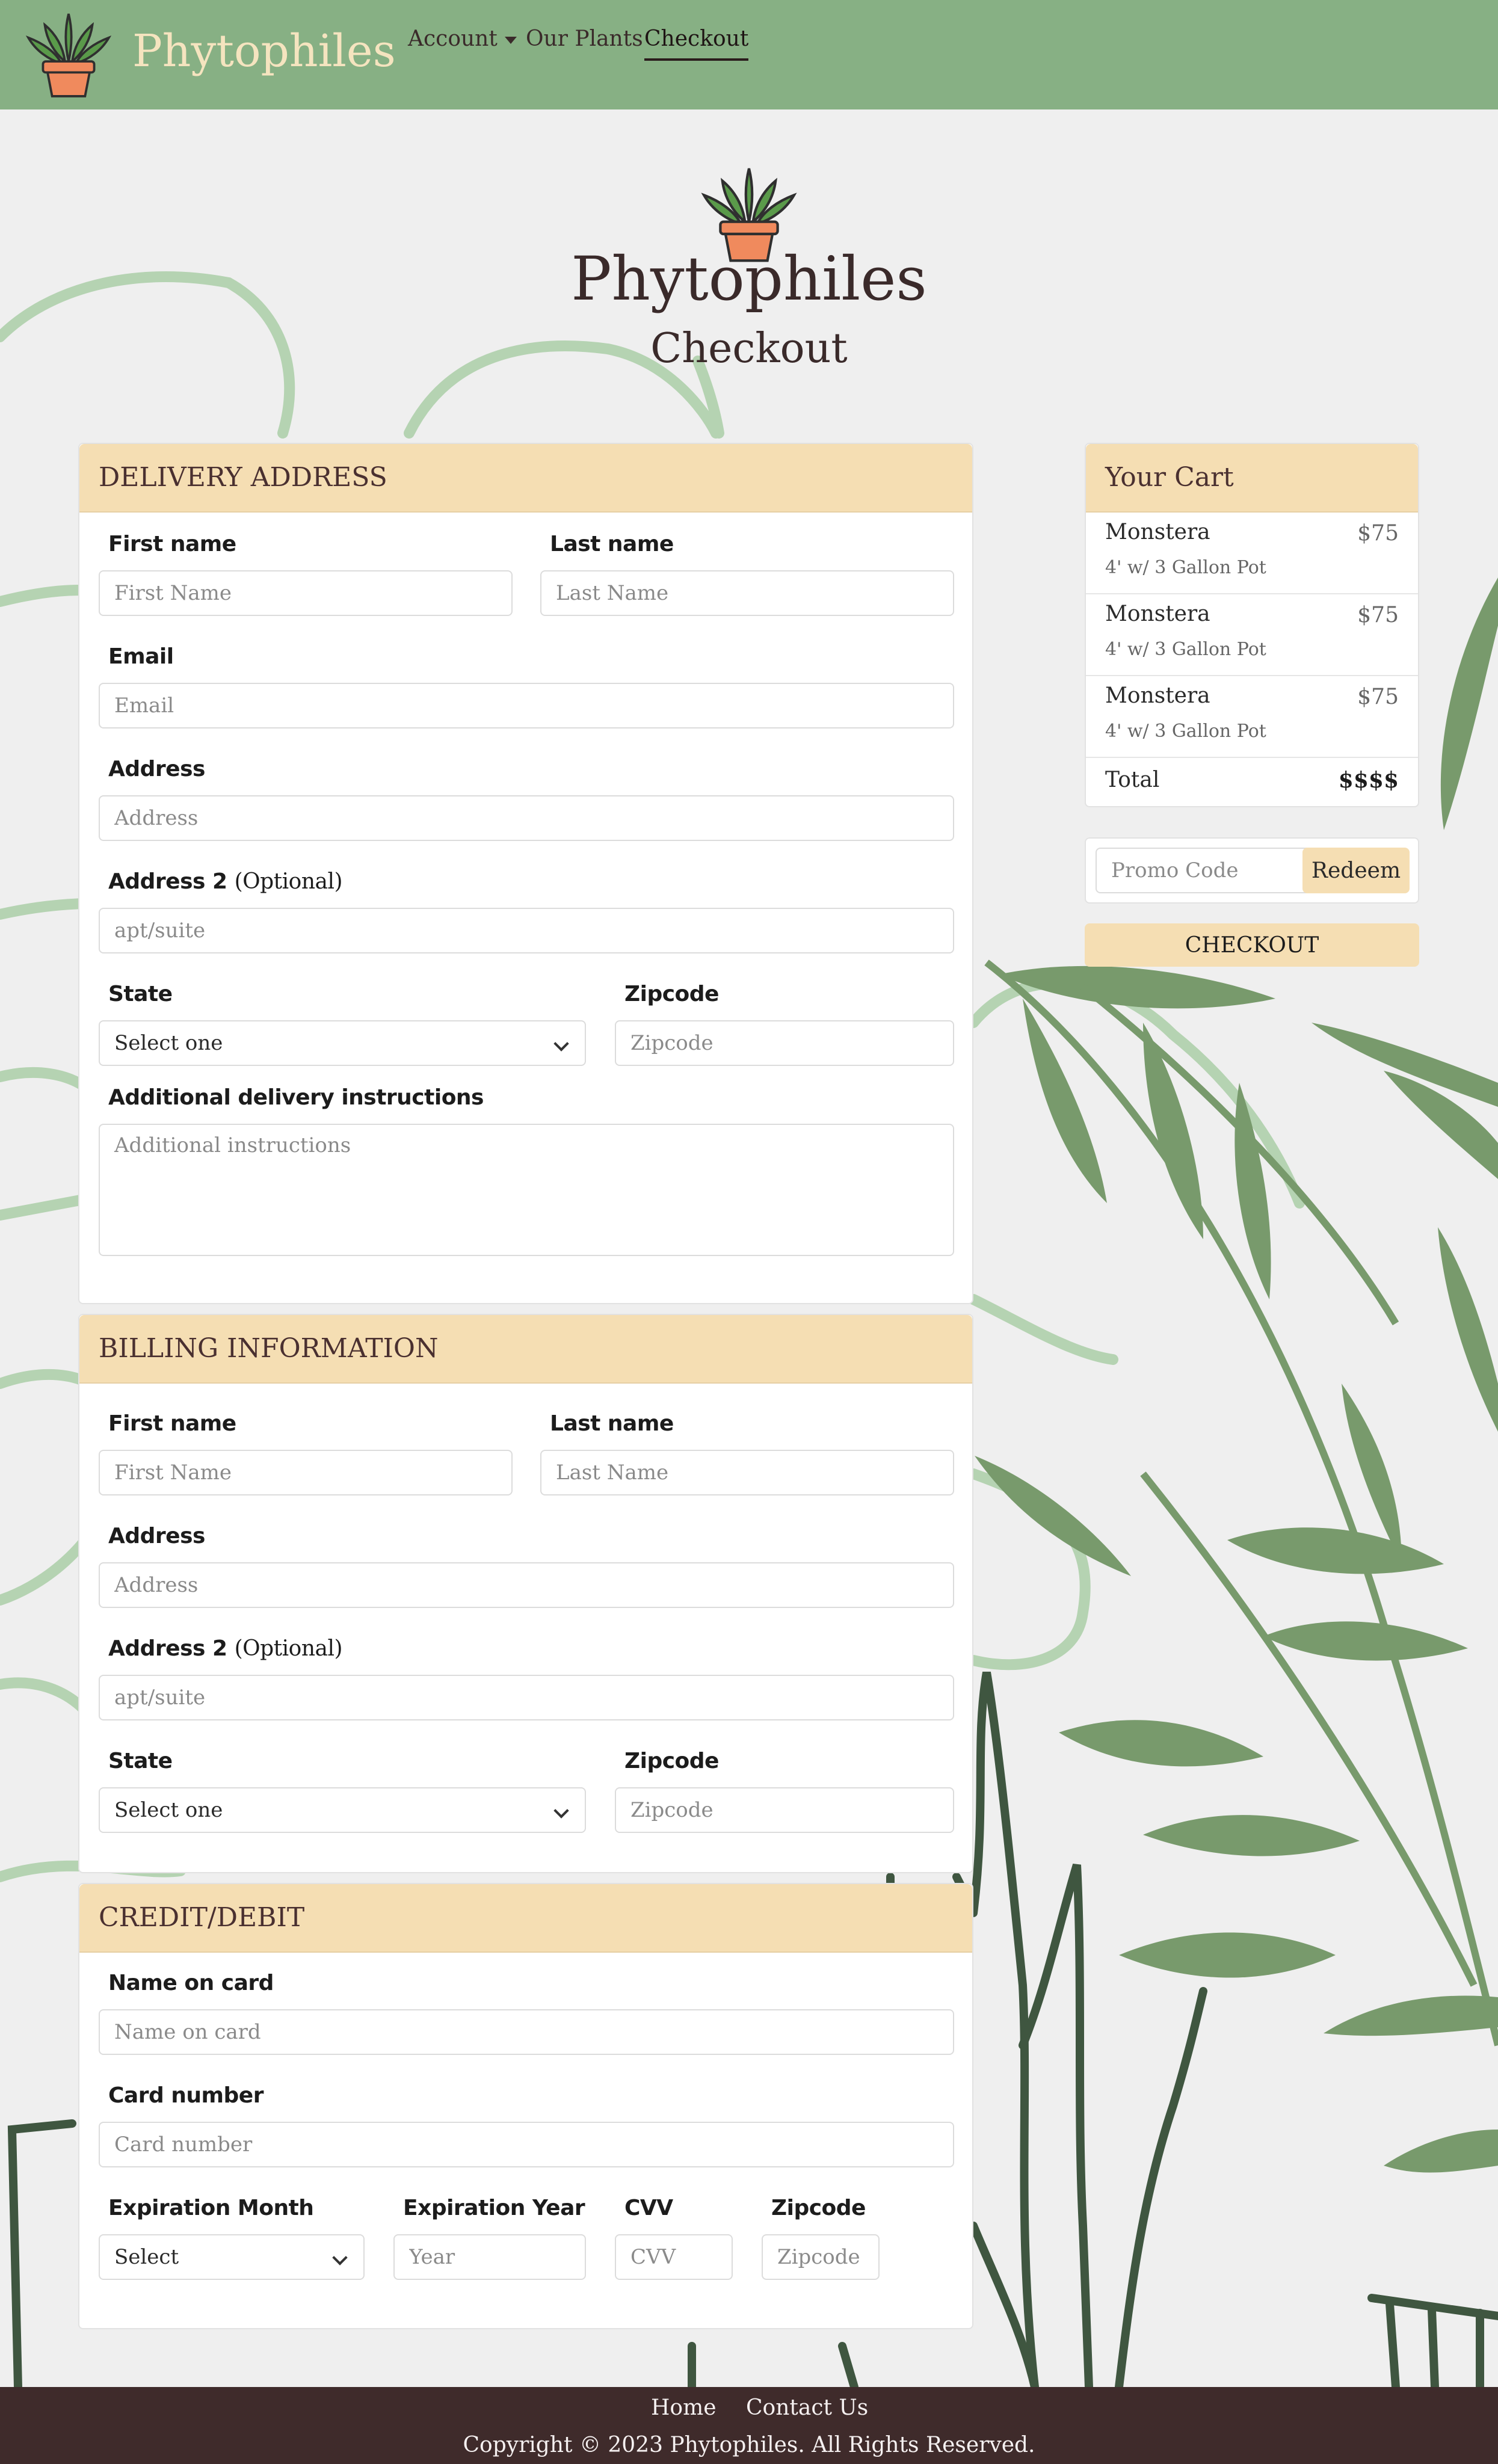 The width and height of the screenshot is (1498, 2464). I want to click on first-name-label: First name, so click(172, 544).